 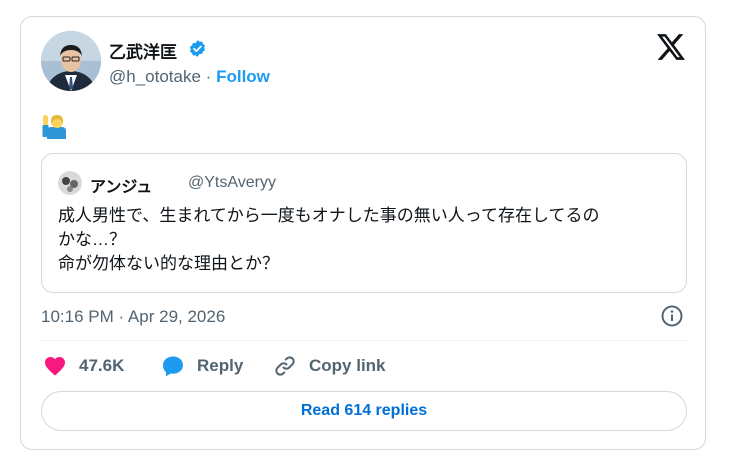 What do you see at coordinates (364, 340) in the screenshot?
I see `divider` at bounding box center [364, 340].